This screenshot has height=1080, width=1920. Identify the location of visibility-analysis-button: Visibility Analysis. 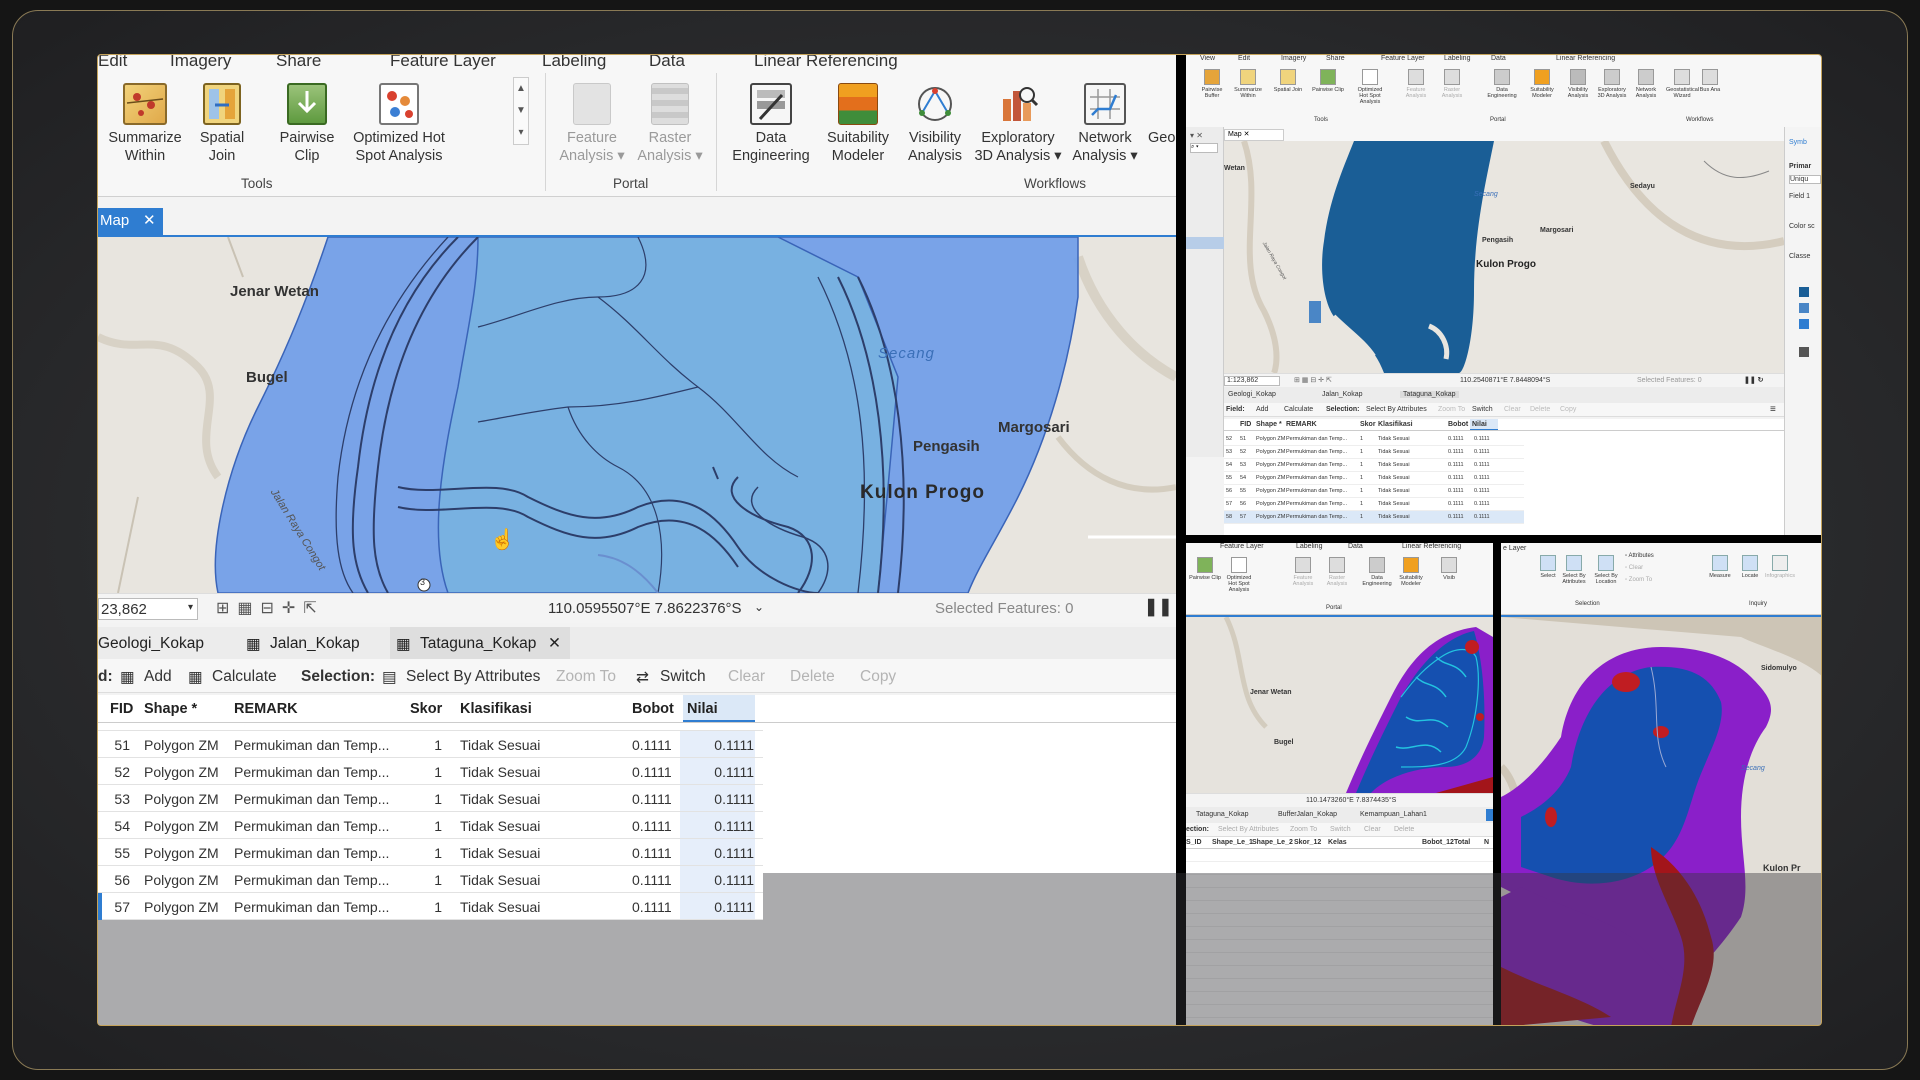
(935, 124).